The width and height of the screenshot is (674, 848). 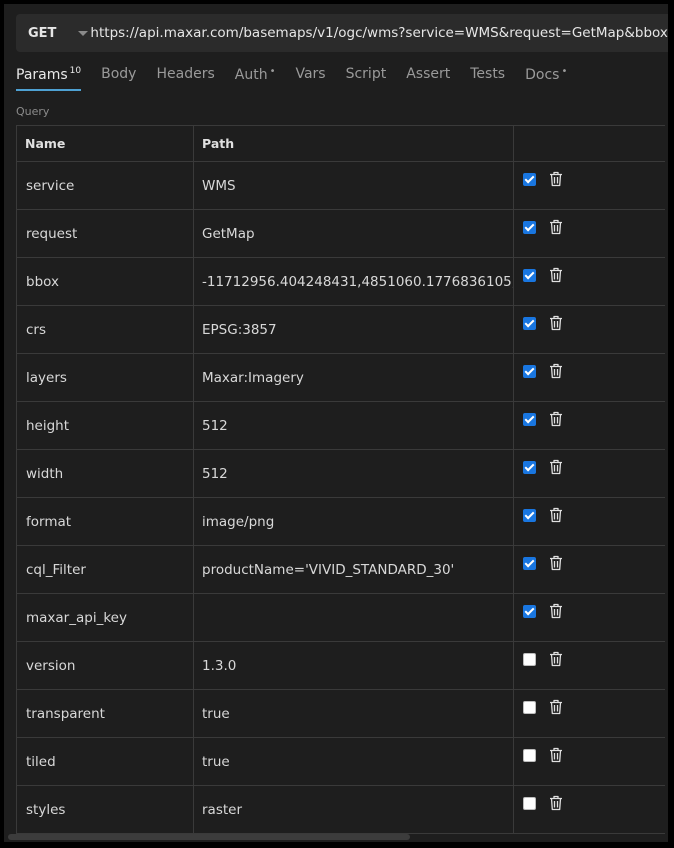 What do you see at coordinates (185, 78) in the screenshot?
I see `tab-headers: Headers` at bounding box center [185, 78].